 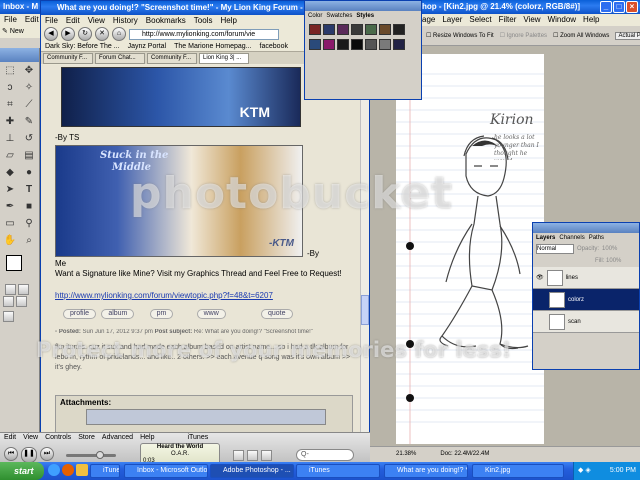 What do you see at coordinates (508, 20) in the screenshot?
I see `ps-menu-filter: Filter` at bounding box center [508, 20].